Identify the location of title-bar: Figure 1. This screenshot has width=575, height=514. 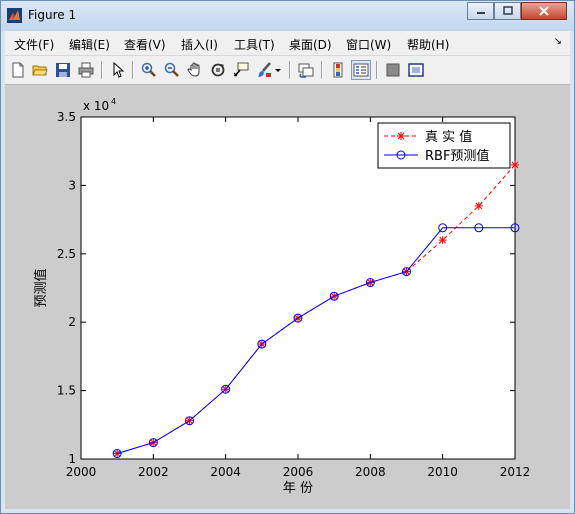
(287, 16).